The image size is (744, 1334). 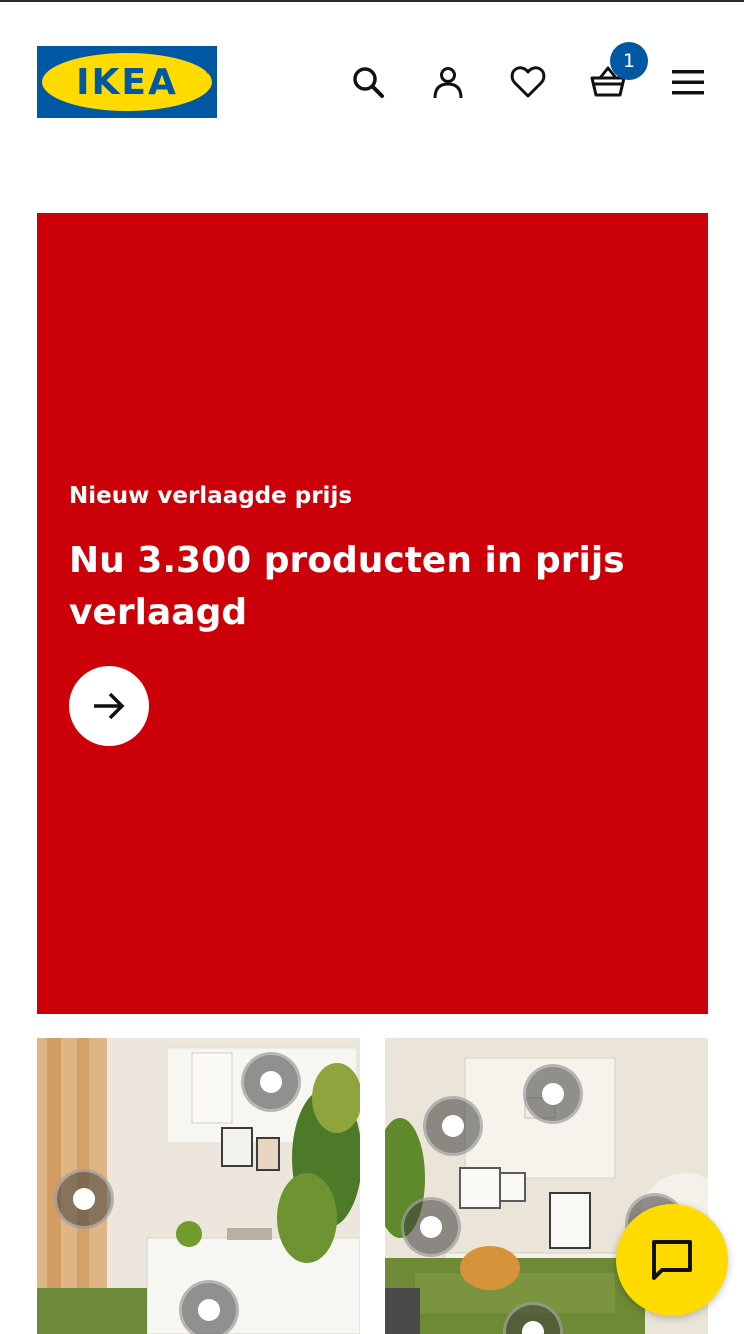 What do you see at coordinates (629, 61) in the screenshot?
I see `cart-count-badge: 1` at bounding box center [629, 61].